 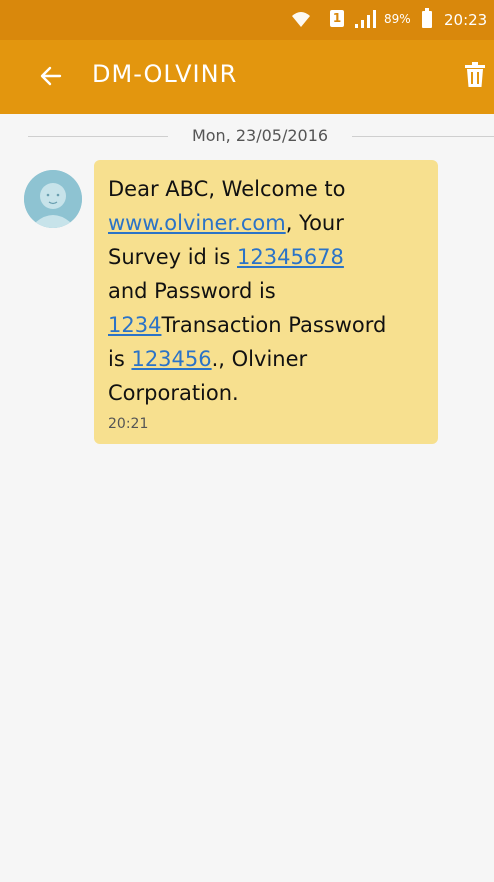 I want to click on contact-avatar, so click(x=53, y=199).